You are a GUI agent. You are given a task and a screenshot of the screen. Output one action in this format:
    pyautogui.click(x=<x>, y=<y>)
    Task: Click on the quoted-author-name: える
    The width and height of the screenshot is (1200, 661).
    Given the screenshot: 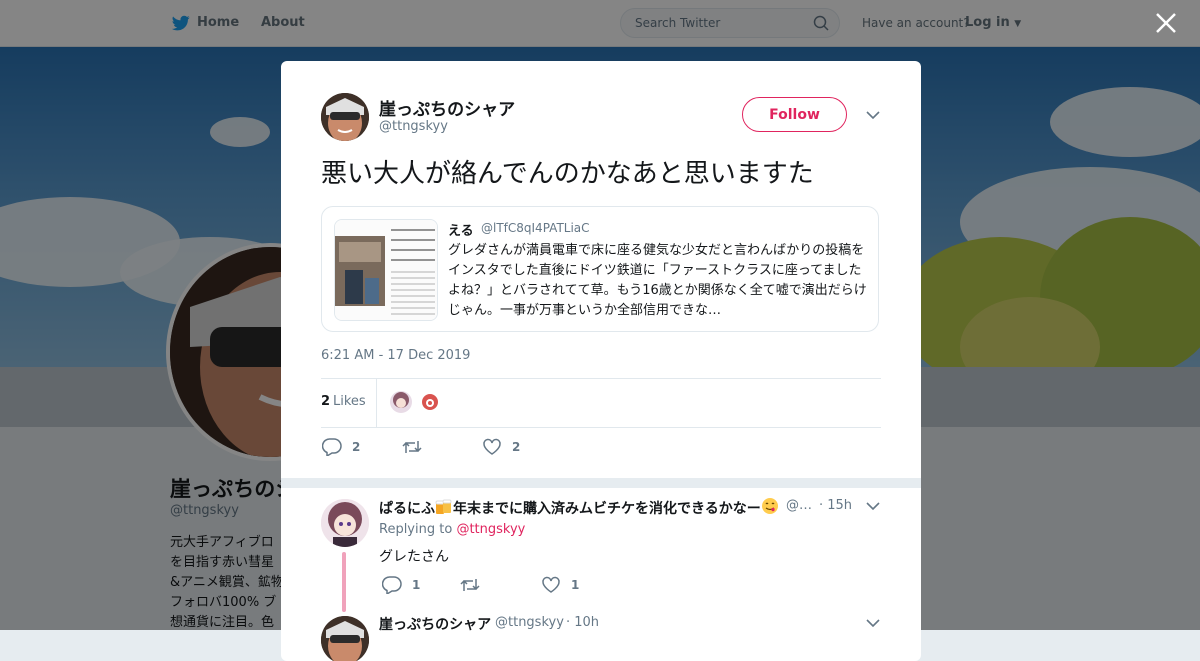 What is the action you would take?
    pyautogui.click(x=461, y=231)
    